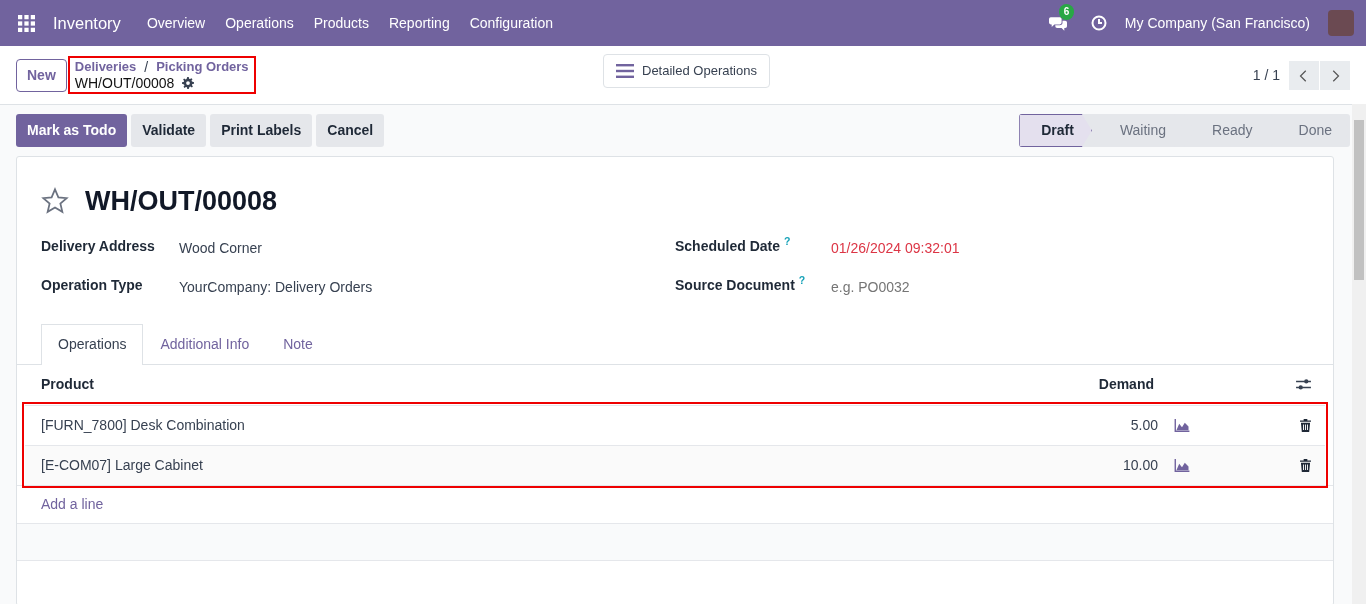  Describe the element at coordinates (1098, 23) in the screenshot. I see `clock-icon` at that location.